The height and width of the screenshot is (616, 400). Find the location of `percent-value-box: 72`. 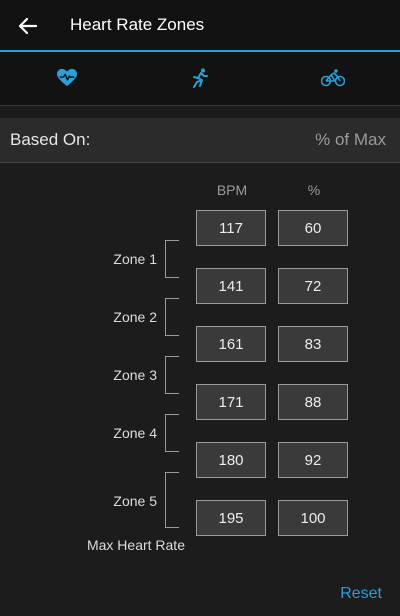

percent-value-box: 72 is located at coordinates (313, 286).